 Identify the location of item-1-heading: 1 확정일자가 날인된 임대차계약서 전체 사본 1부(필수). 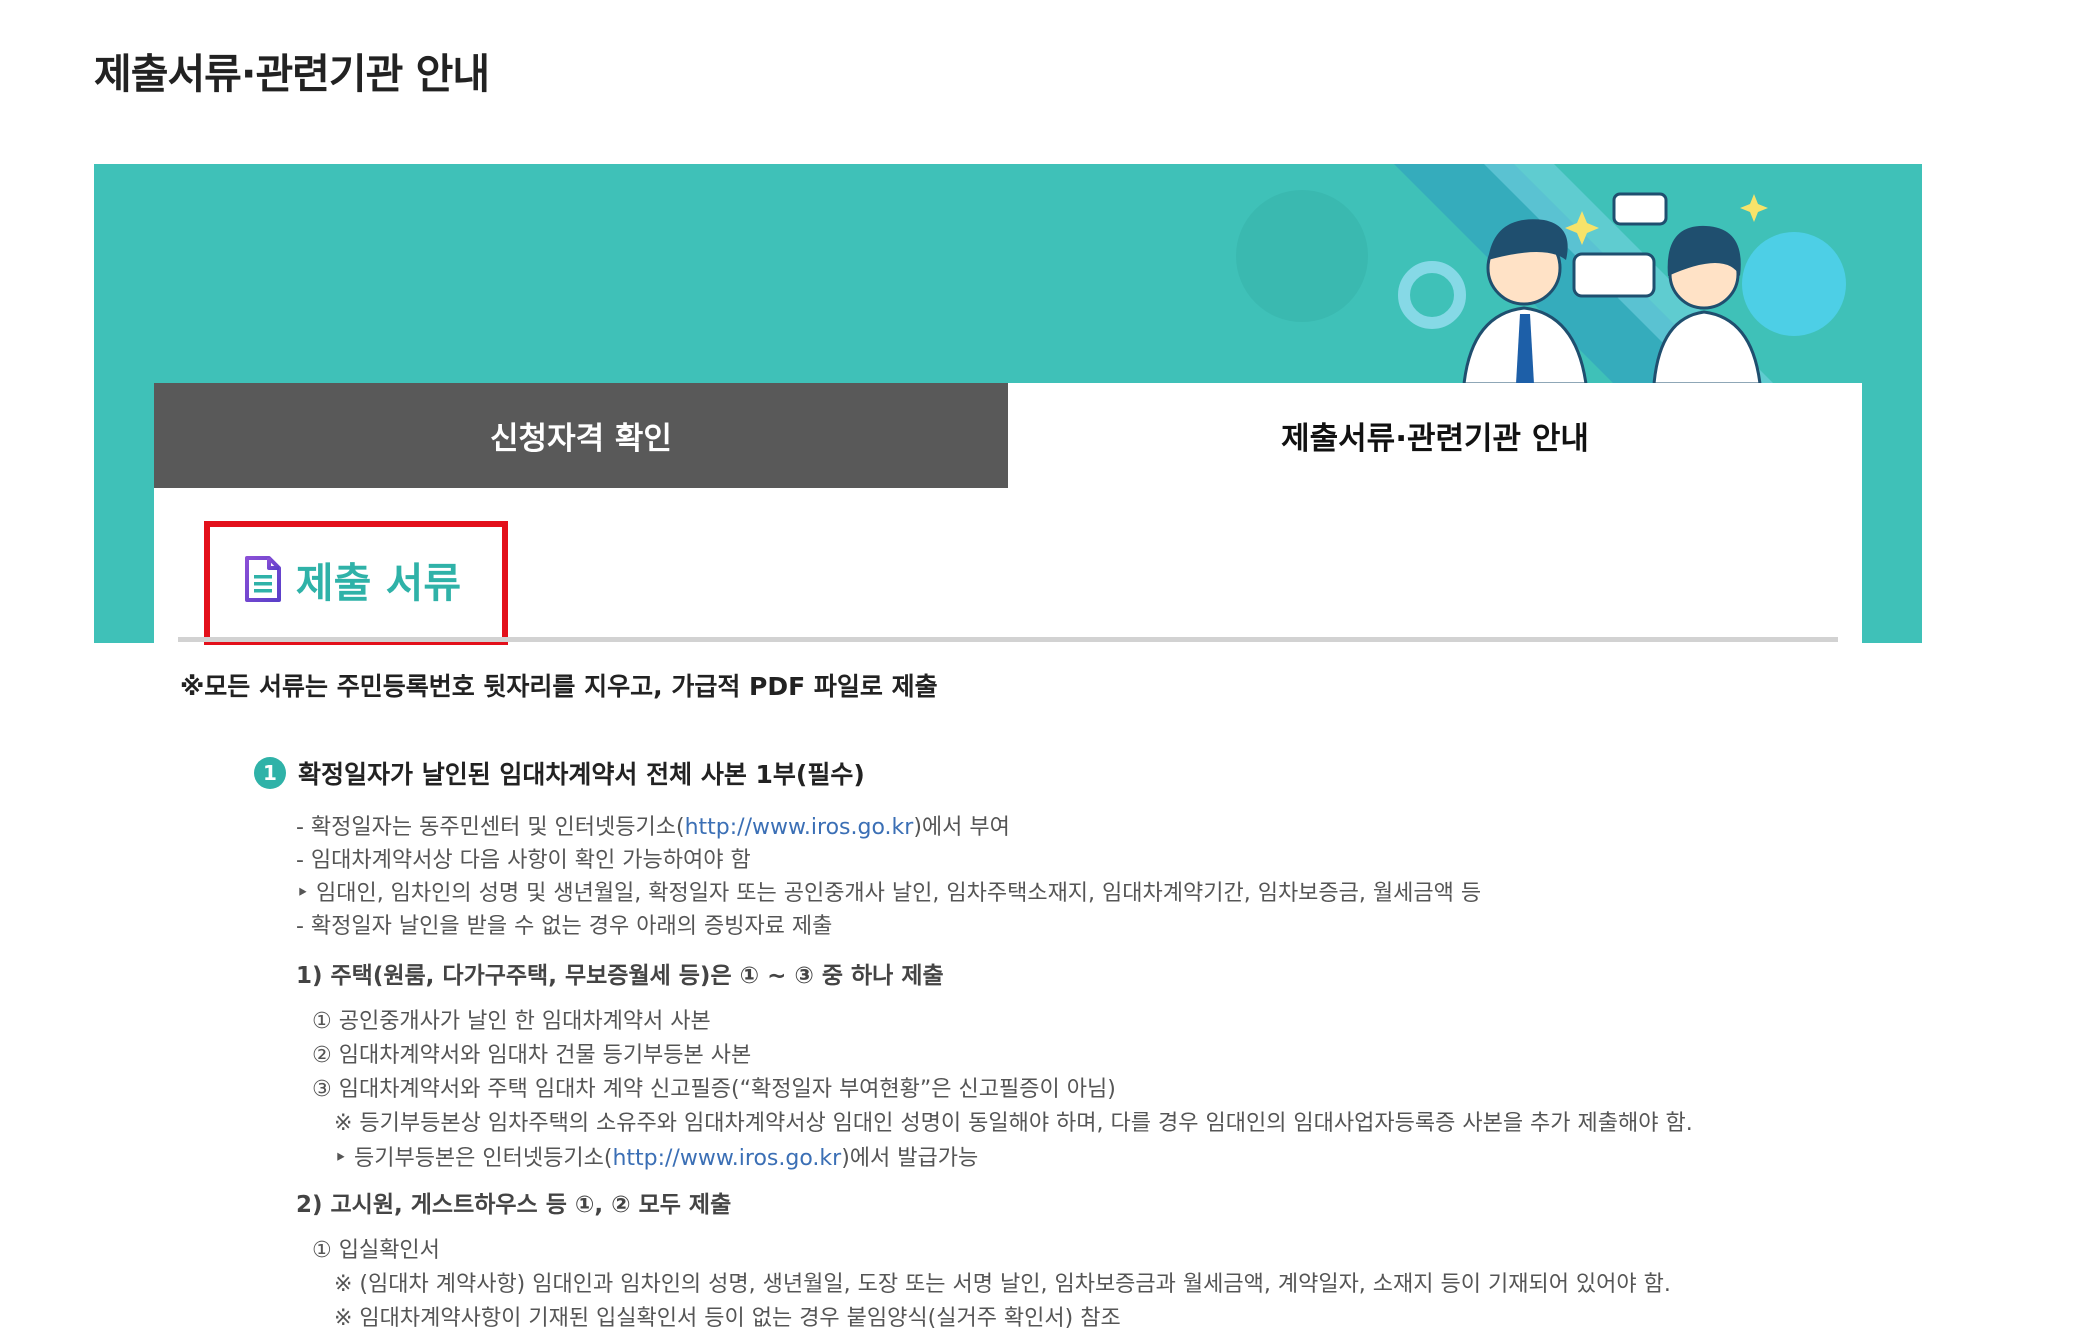
(559, 773).